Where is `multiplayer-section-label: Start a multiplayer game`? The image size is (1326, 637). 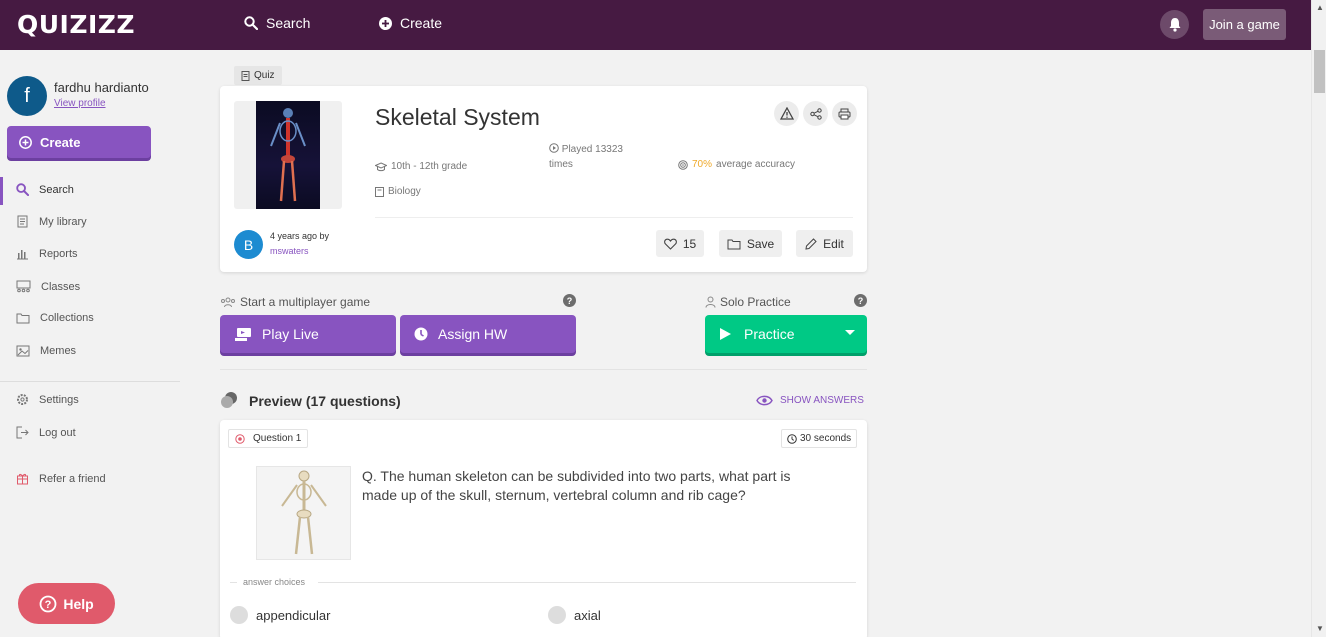 multiplayer-section-label: Start a multiplayer game is located at coordinates (295, 302).